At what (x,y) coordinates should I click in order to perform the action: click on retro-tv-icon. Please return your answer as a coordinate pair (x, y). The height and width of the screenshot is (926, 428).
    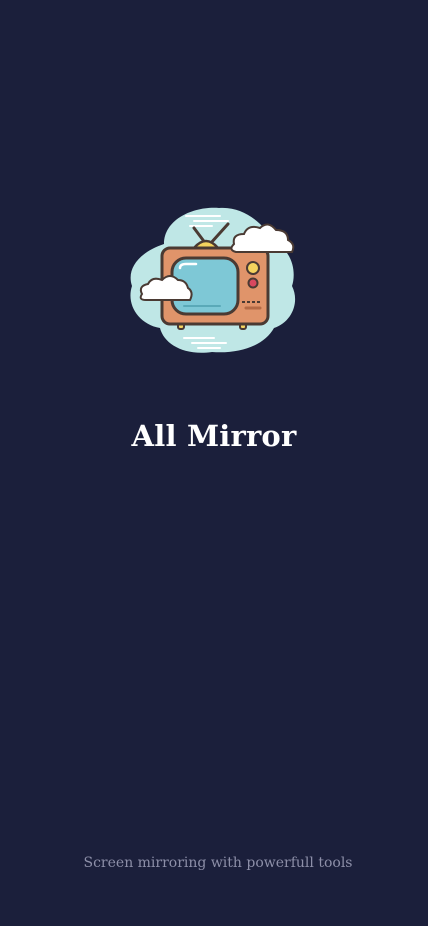
    Looking at the image, I should click on (213, 280).